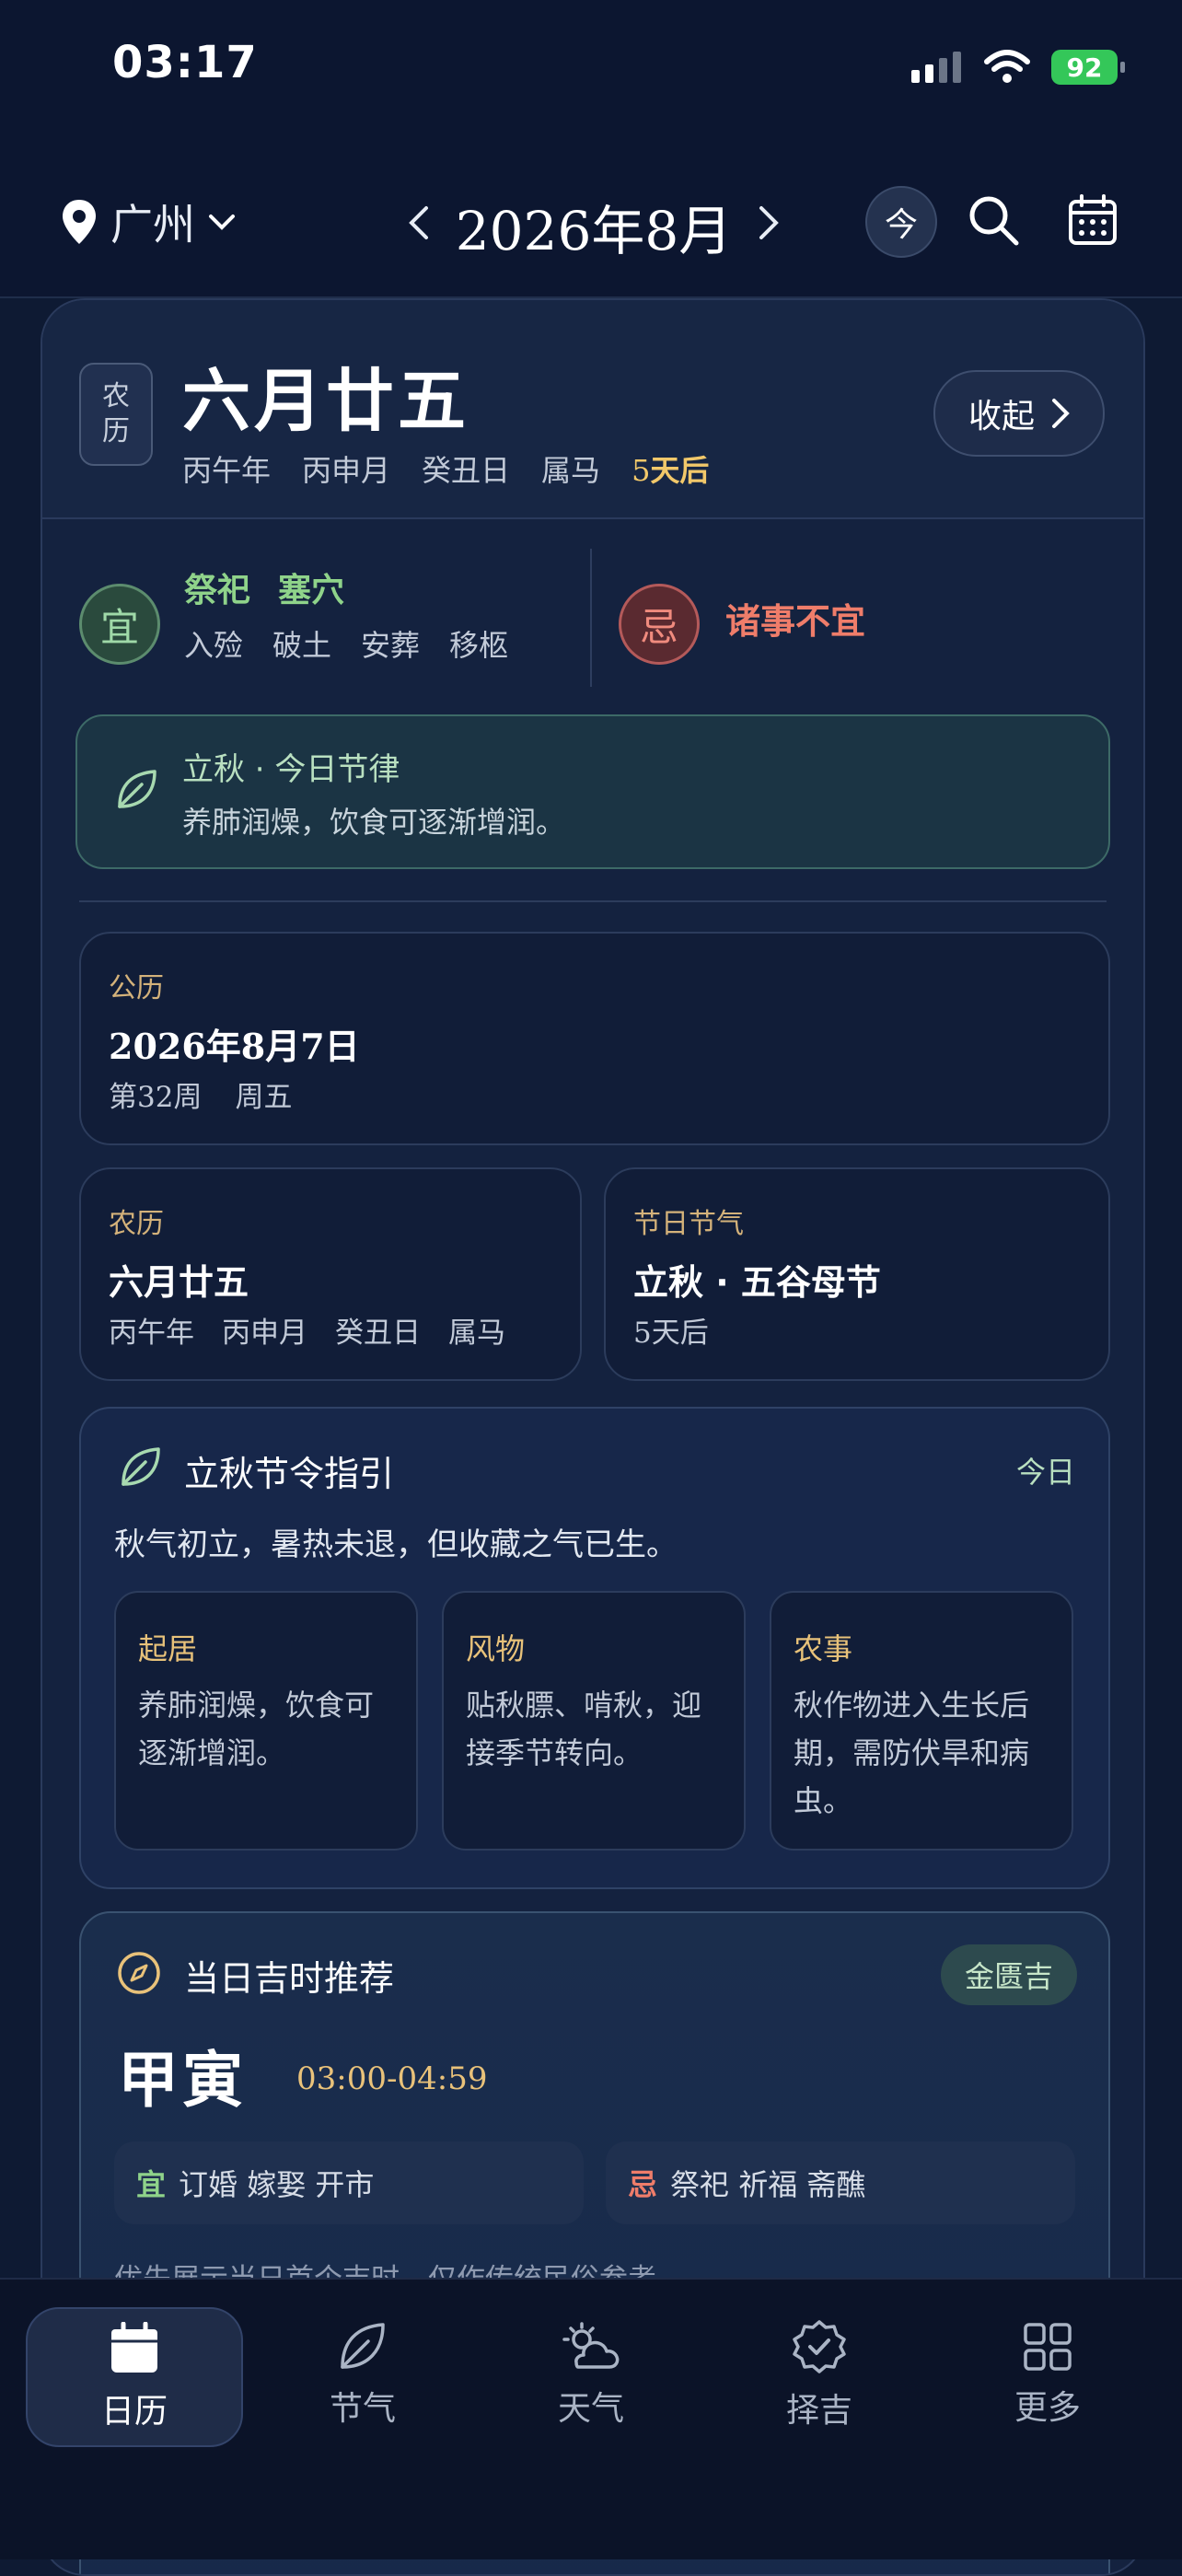 This screenshot has height=2576, width=1182. What do you see at coordinates (593, 901) in the screenshot?
I see `section-divider` at bounding box center [593, 901].